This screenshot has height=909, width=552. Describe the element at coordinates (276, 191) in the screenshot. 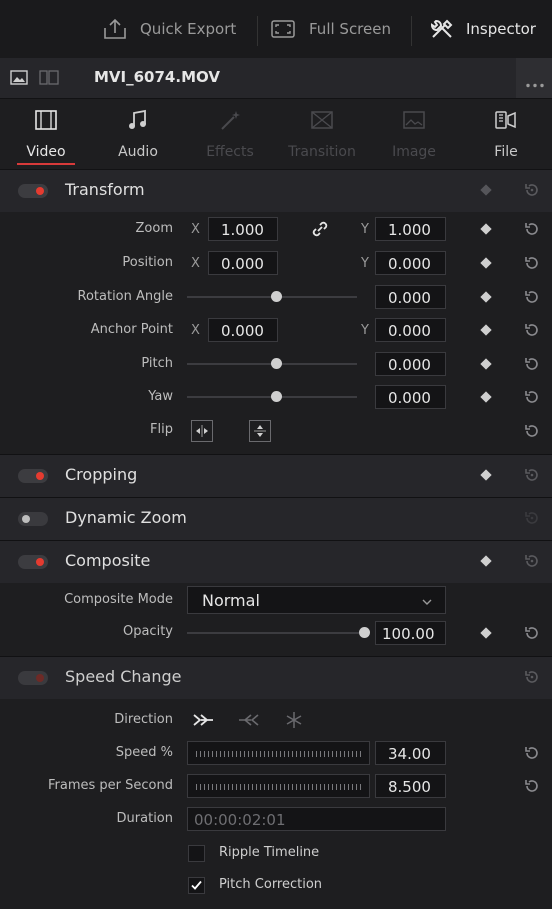

I see `transform-header: Transform` at that location.